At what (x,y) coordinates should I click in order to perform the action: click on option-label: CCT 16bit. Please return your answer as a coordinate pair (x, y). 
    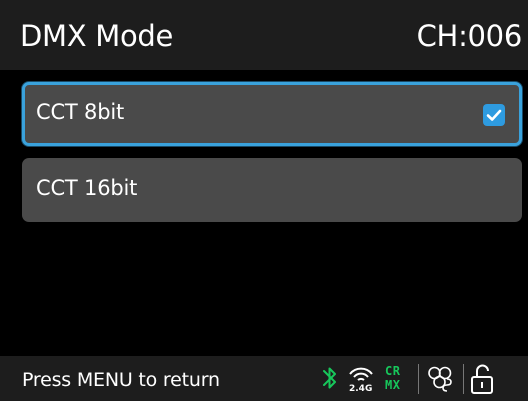
    Looking at the image, I should click on (87, 188).